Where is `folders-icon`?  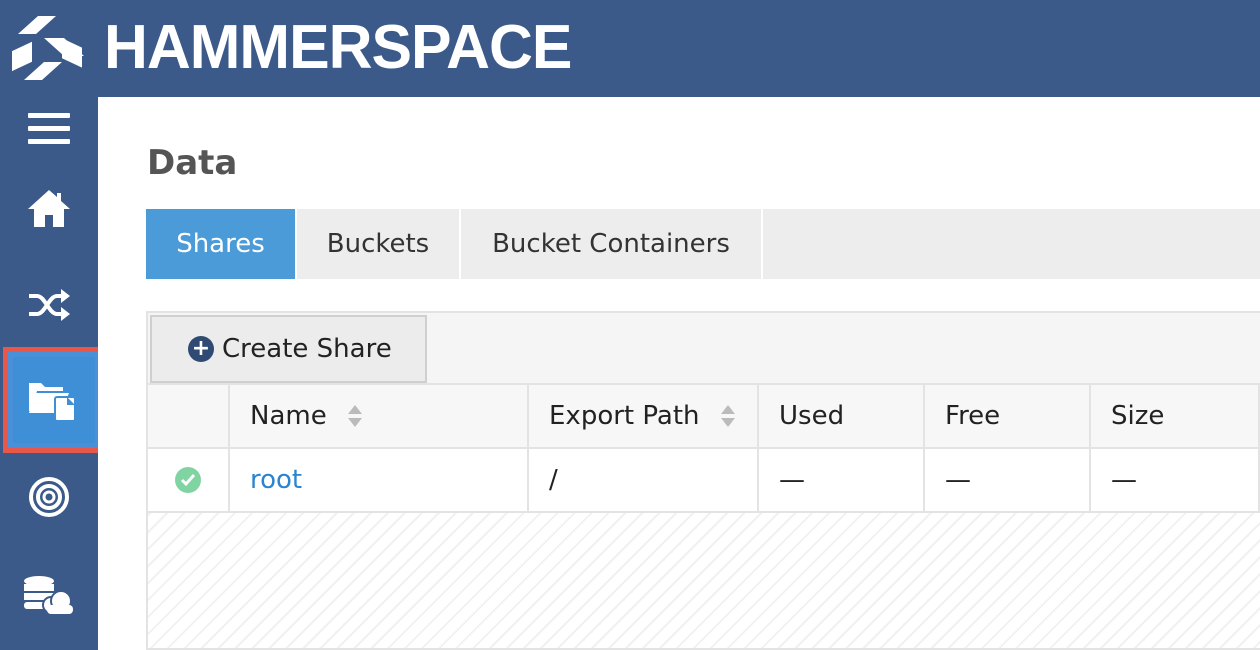
folders-icon is located at coordinates (52, 402).